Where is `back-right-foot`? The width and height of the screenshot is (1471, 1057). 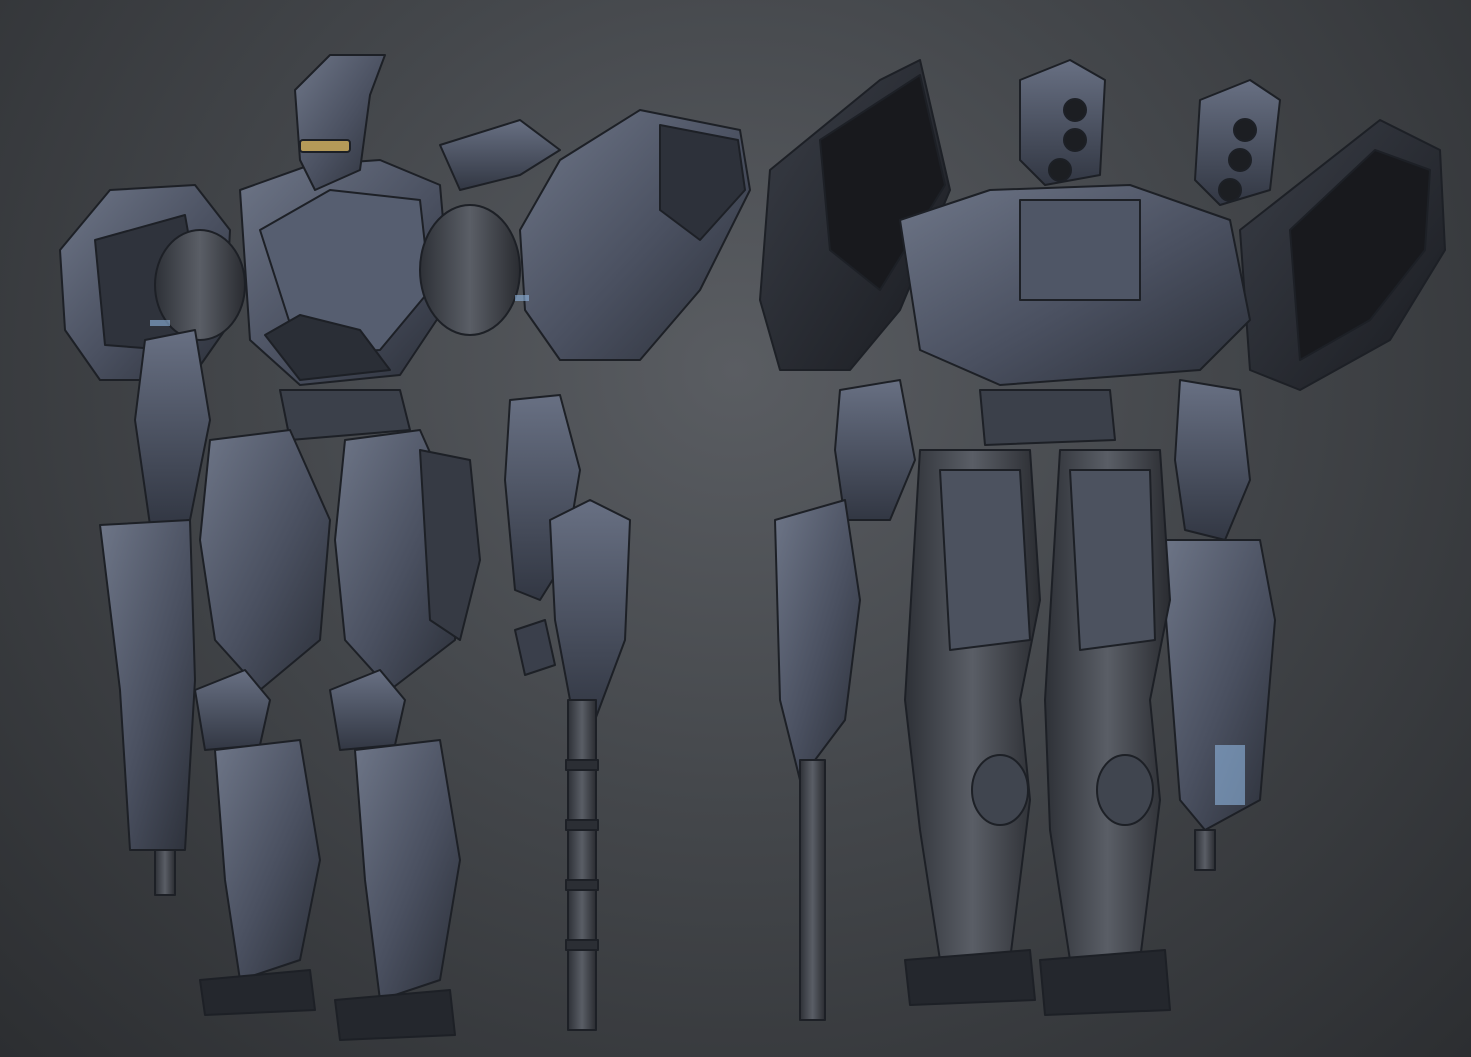
back-right-foot is located at coordinates (1105, 982).